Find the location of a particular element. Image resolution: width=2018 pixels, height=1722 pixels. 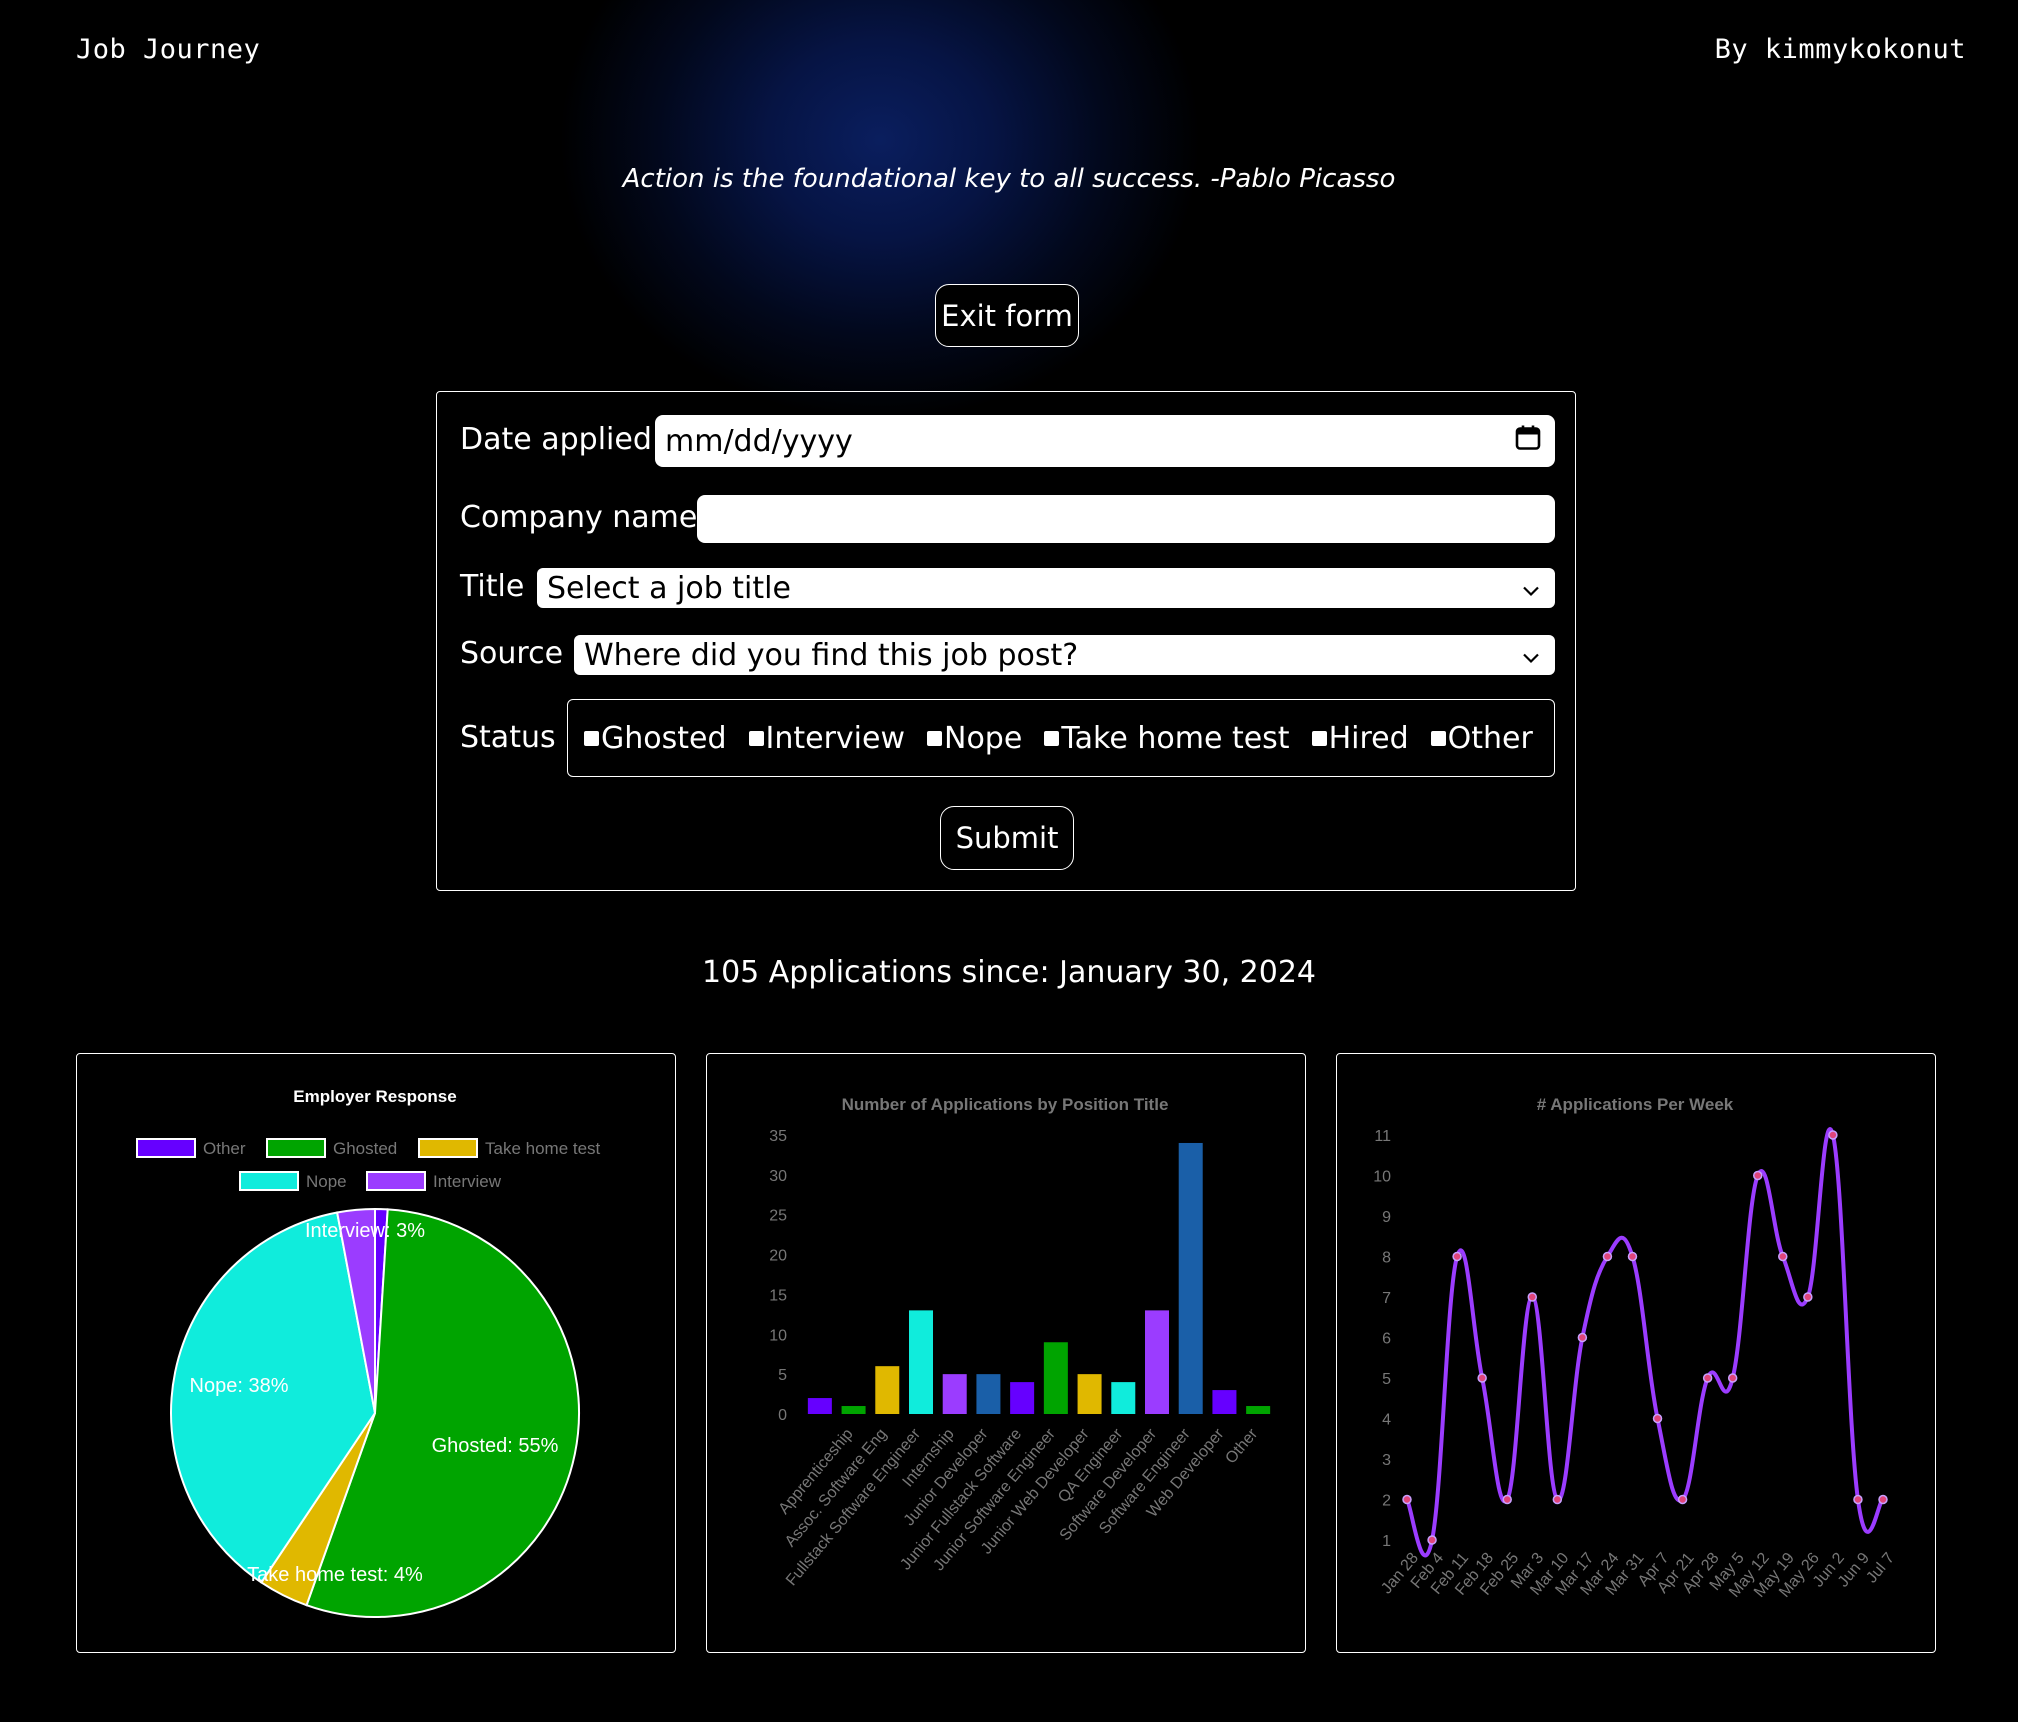

y-tick-label: 20 is located at coordinates (778, 1256).